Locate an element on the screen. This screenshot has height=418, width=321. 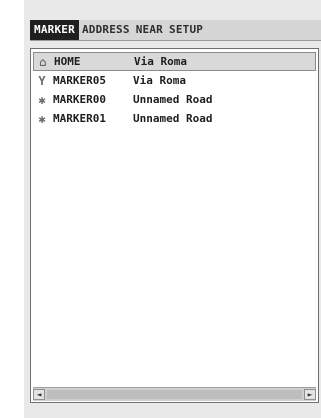
list-item: Y MARKER05 Via Roma is located at coordinates (174, 80).